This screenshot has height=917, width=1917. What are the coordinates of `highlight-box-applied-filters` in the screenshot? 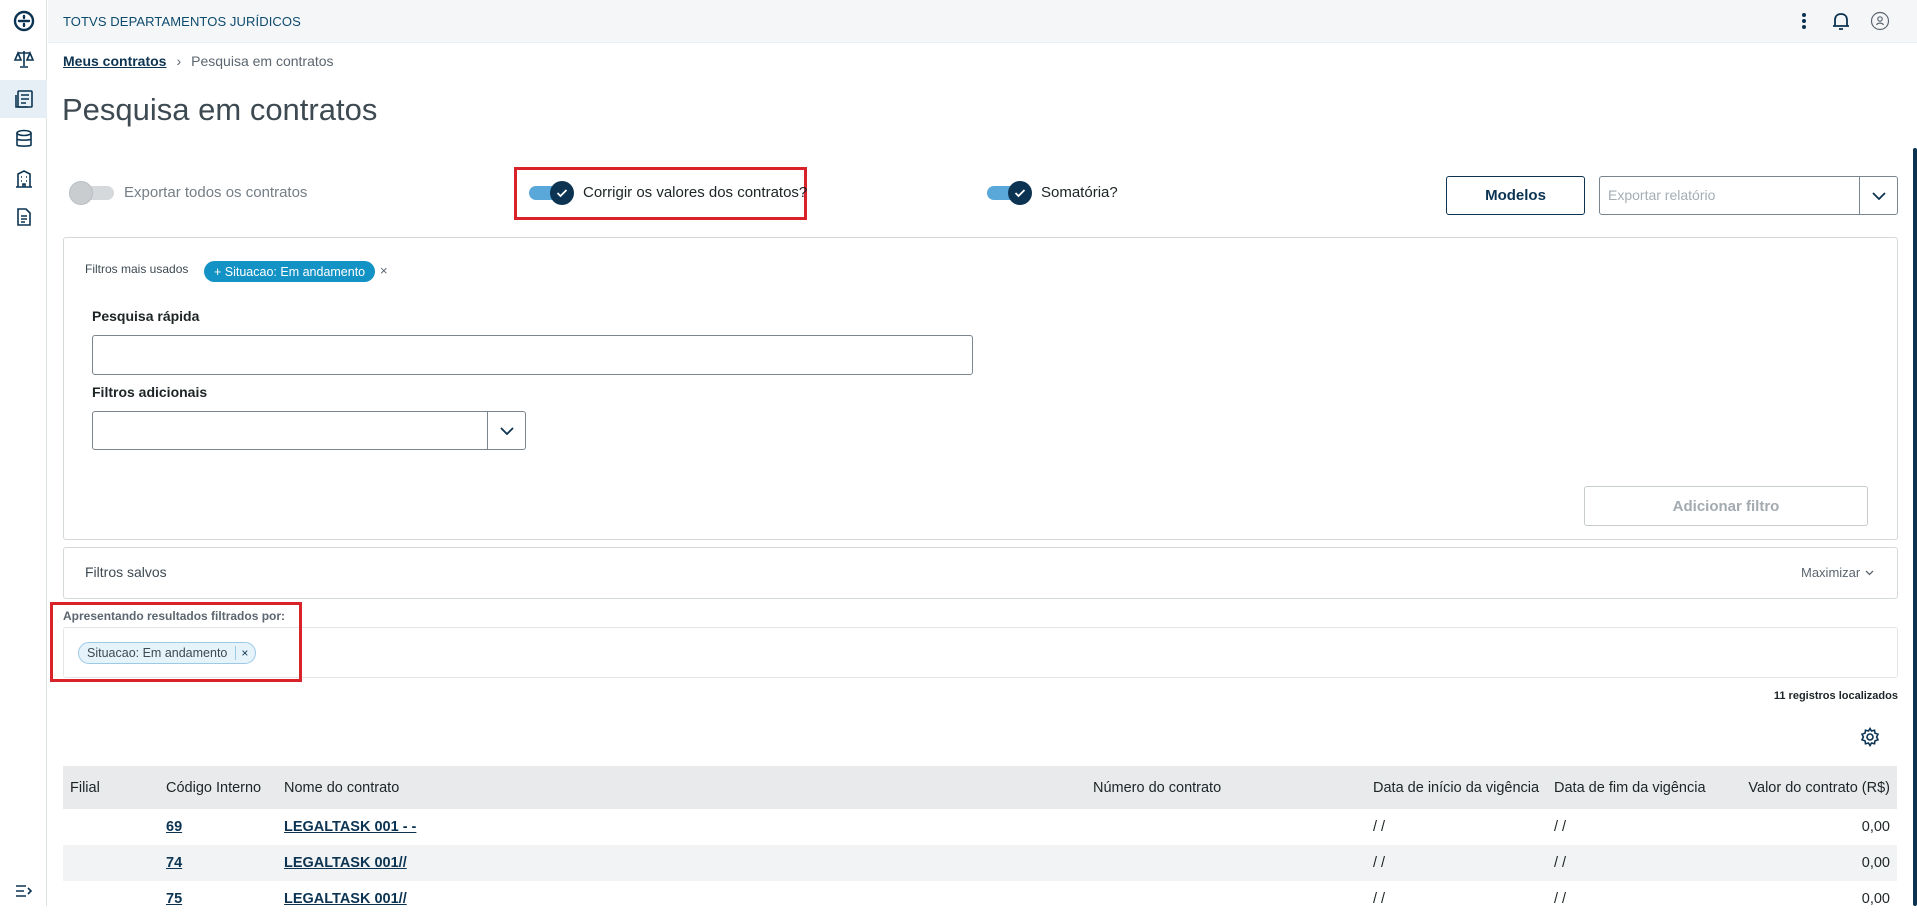 It's located at (176, 642).